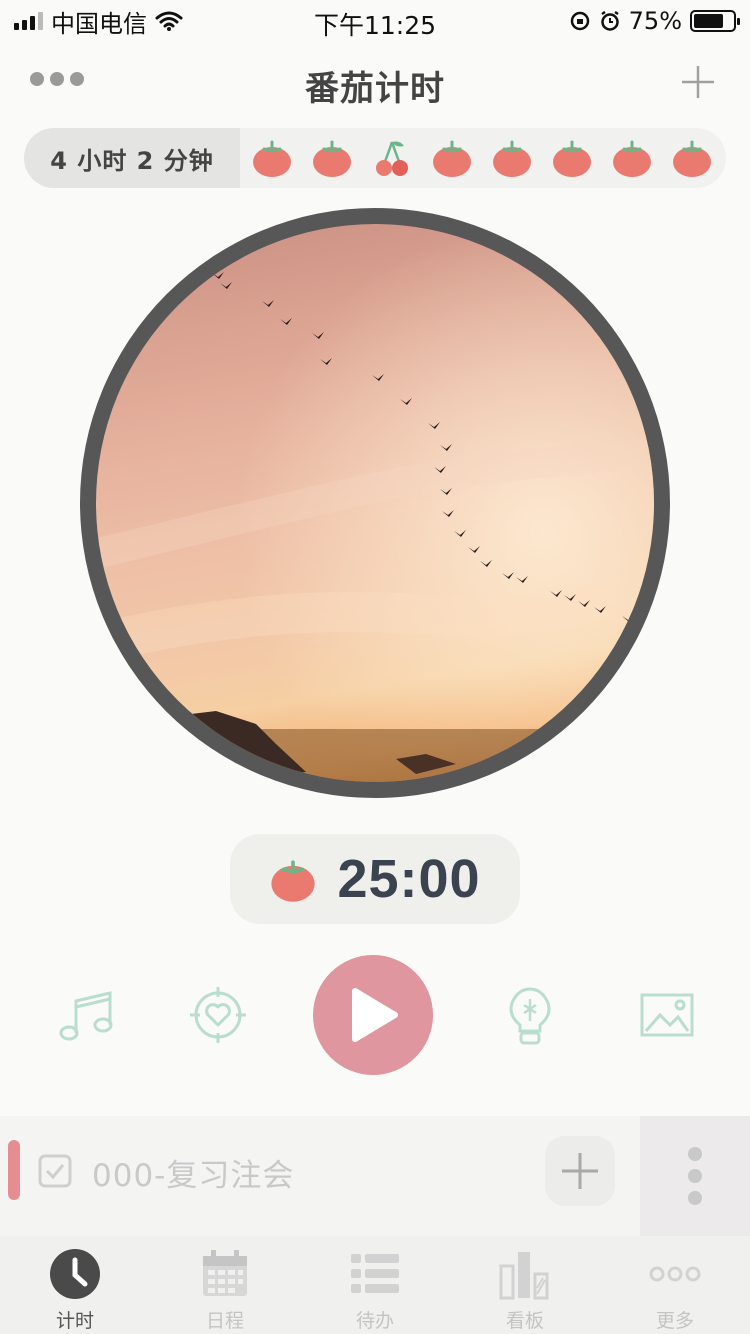  I want to click on tab-label: 日程, so click(224, 1321).